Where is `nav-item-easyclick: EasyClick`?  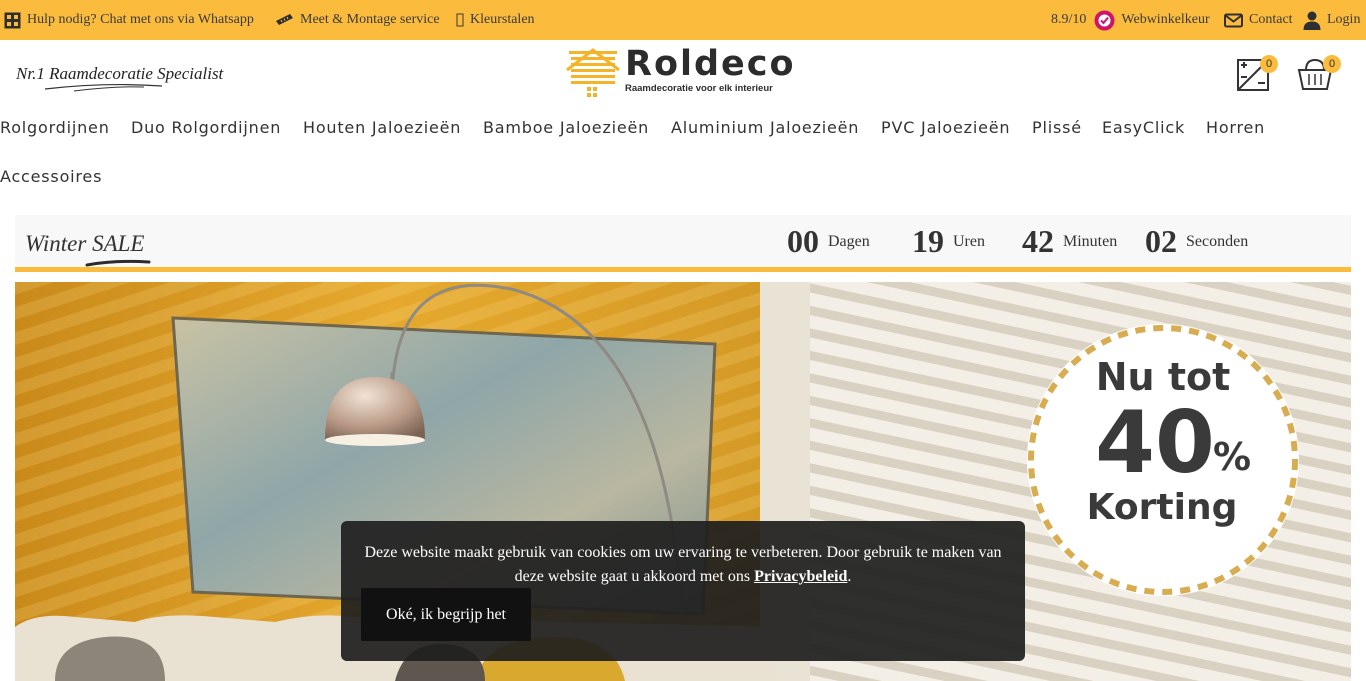 nav-item-easyclick: EasyClick is located at coordinates (1143, 128).